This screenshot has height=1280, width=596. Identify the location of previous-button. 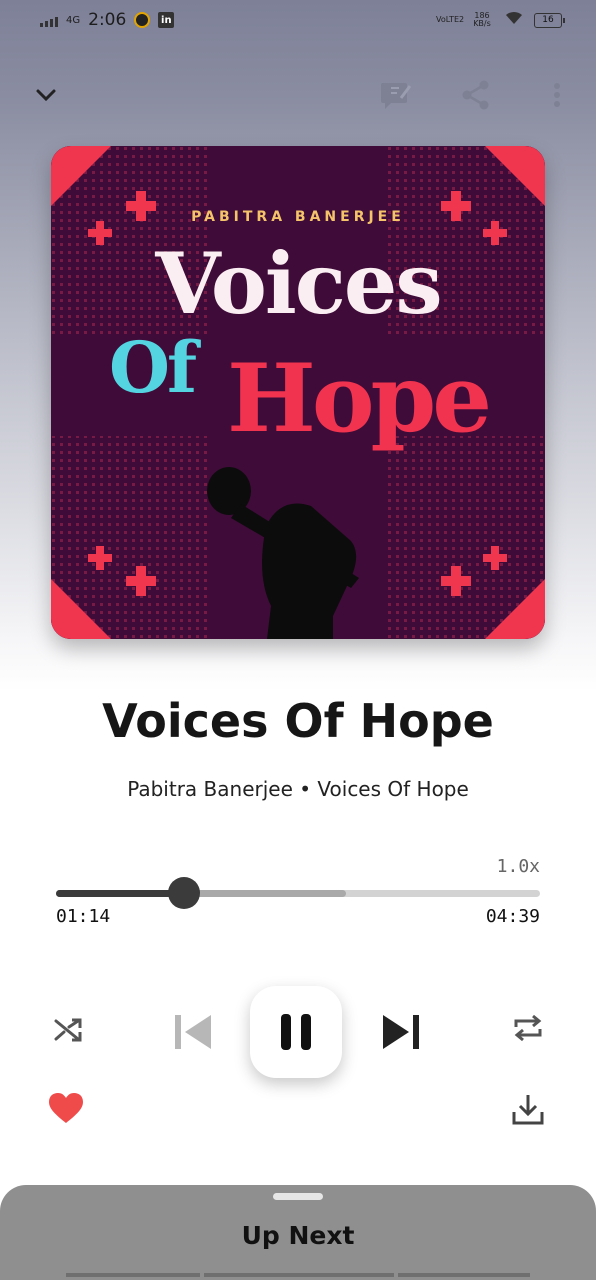
(192, 1032).